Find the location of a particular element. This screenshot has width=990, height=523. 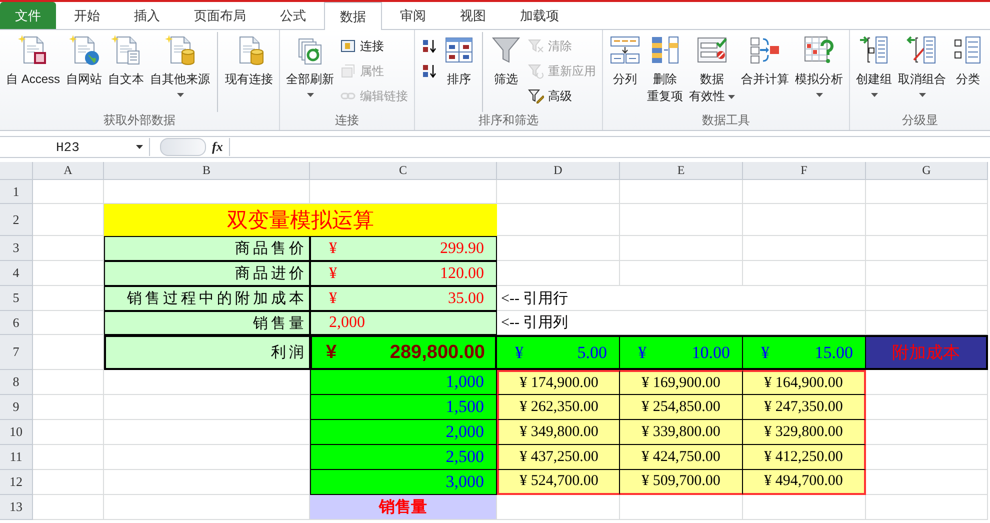

row-header: 10 is located at coordinates (16, 432).